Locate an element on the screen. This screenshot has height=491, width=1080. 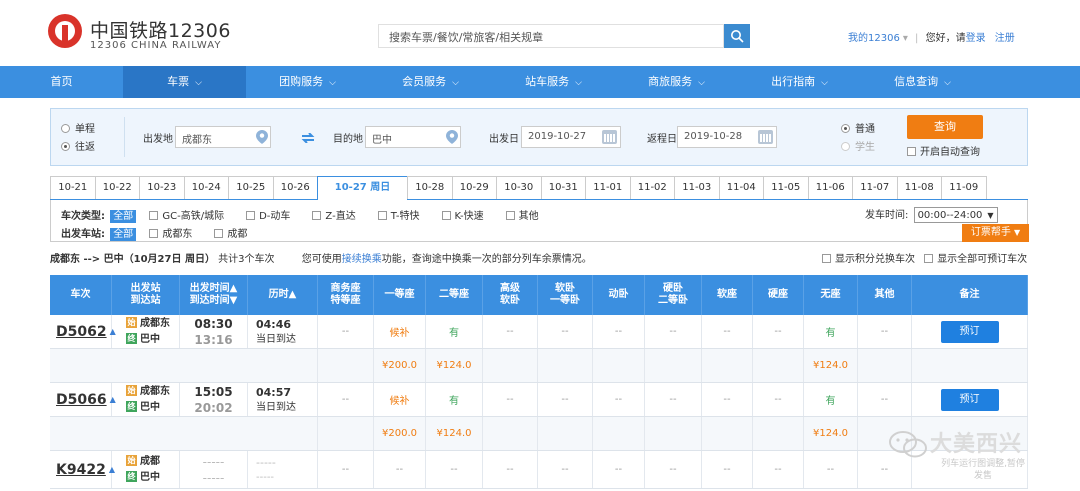
trip-single-radio: 单程 is located at coordinates (78, 130).